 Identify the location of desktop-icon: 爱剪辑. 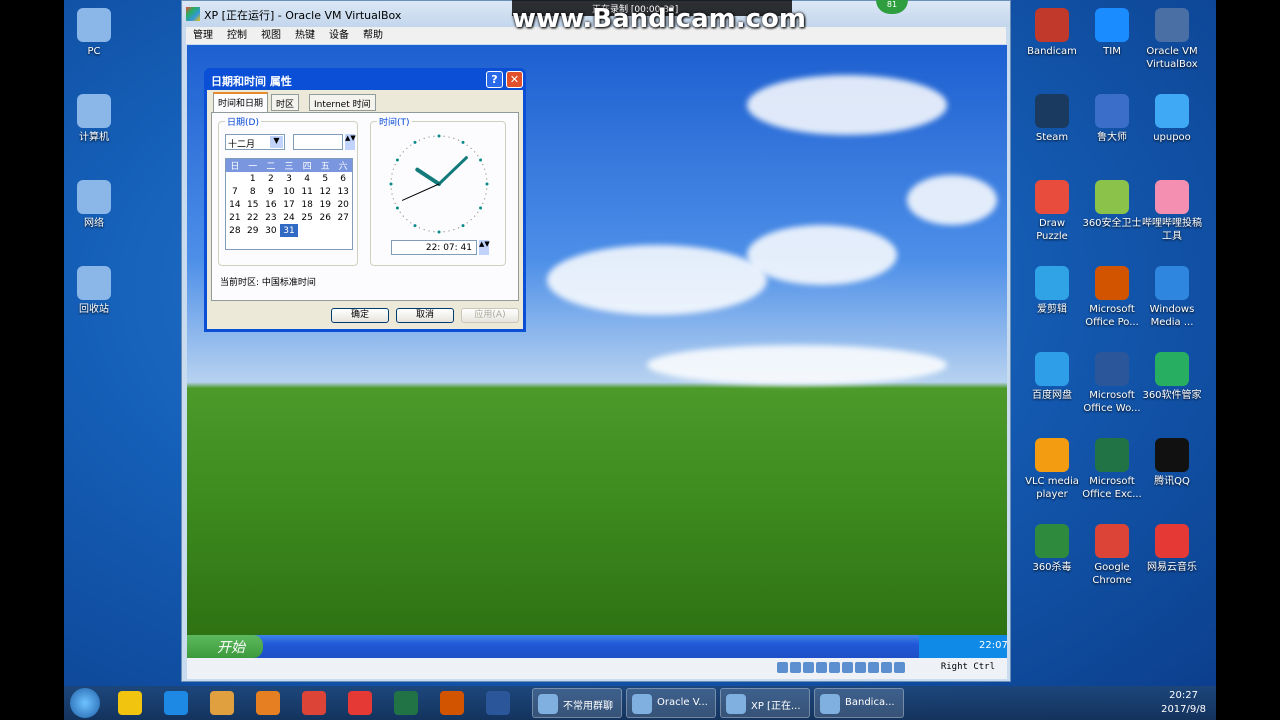
(1052, 291).